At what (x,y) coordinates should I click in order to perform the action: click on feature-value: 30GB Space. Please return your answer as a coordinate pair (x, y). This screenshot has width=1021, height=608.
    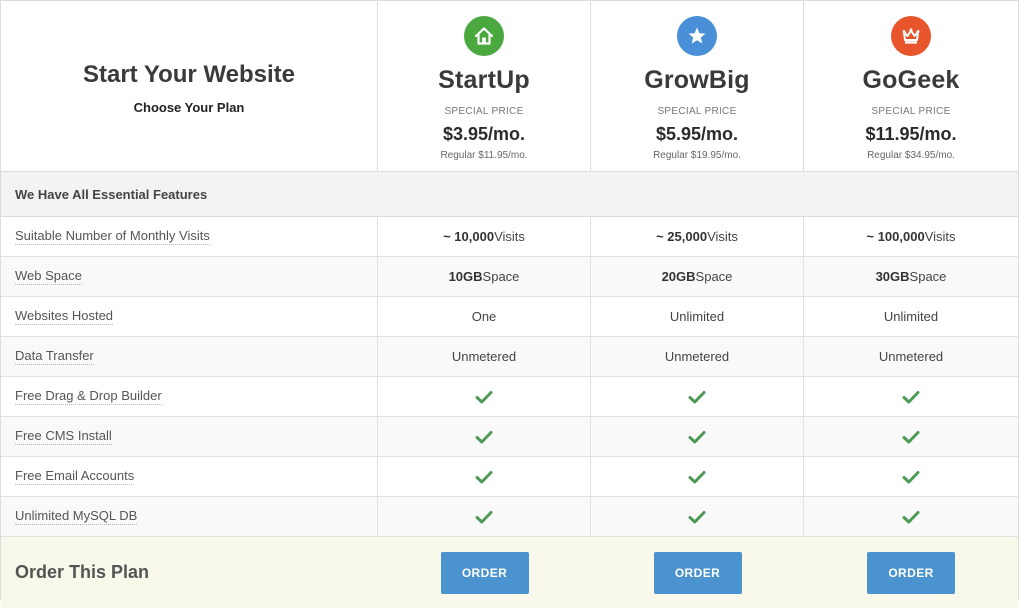
    Looking at the image, I should click on (911, 276).